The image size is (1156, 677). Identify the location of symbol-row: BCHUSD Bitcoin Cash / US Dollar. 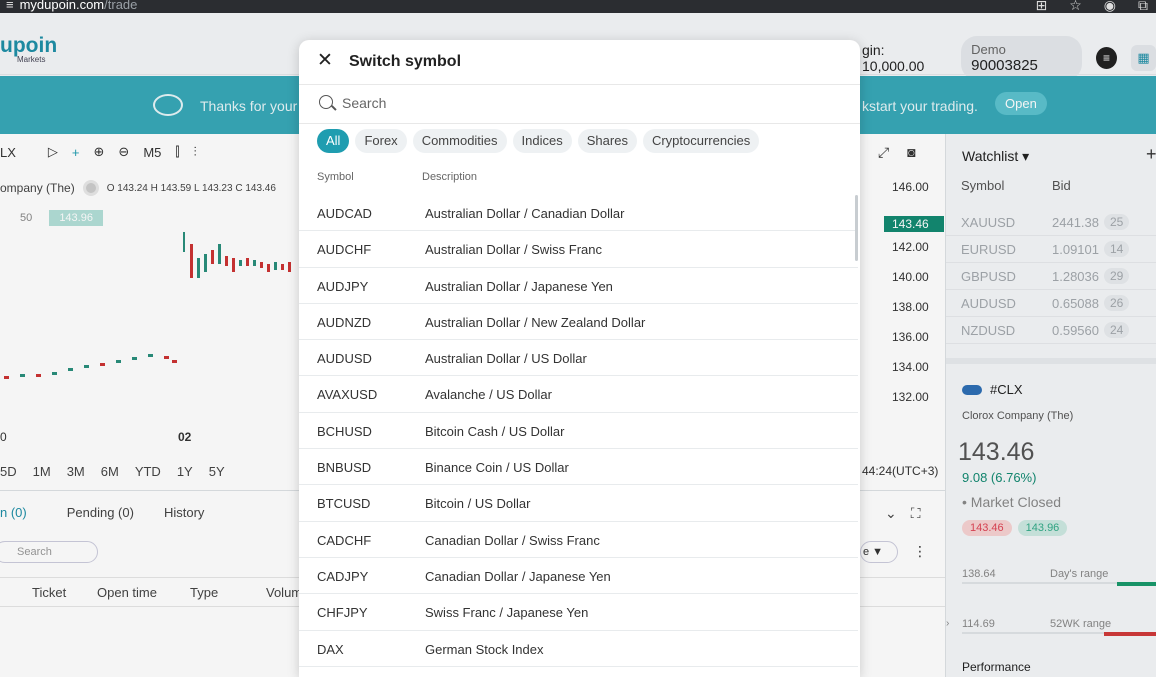
(578, 431).